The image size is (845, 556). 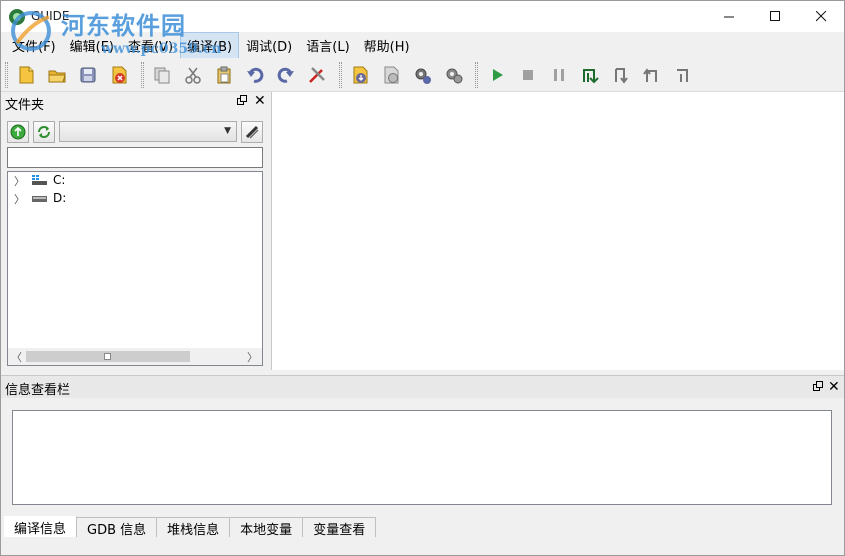 I want to click on menu-file: 文件(F), so click(x=34, y=45).